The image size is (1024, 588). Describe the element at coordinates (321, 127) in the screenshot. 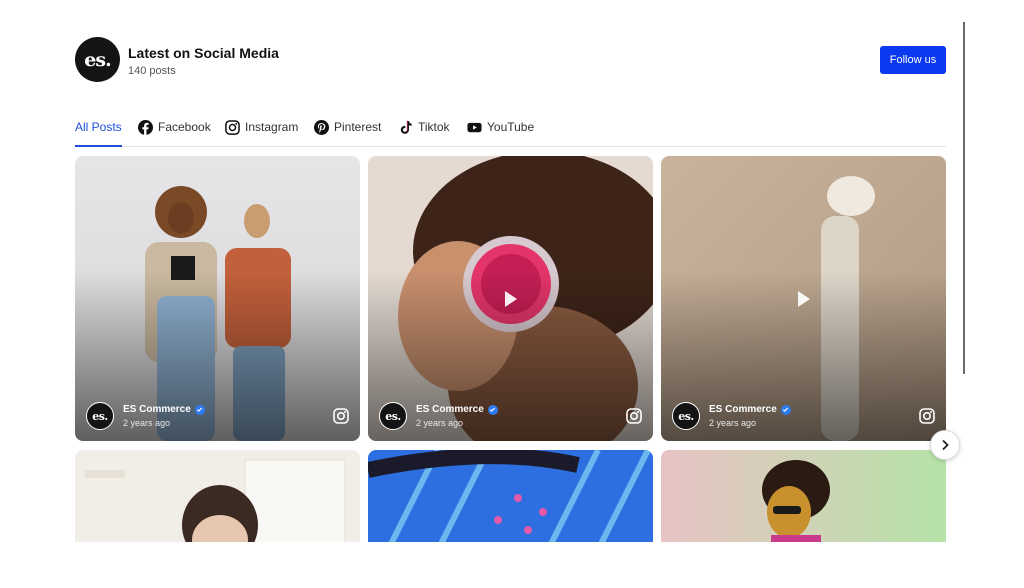

I see `pinterest-icon` at that location.